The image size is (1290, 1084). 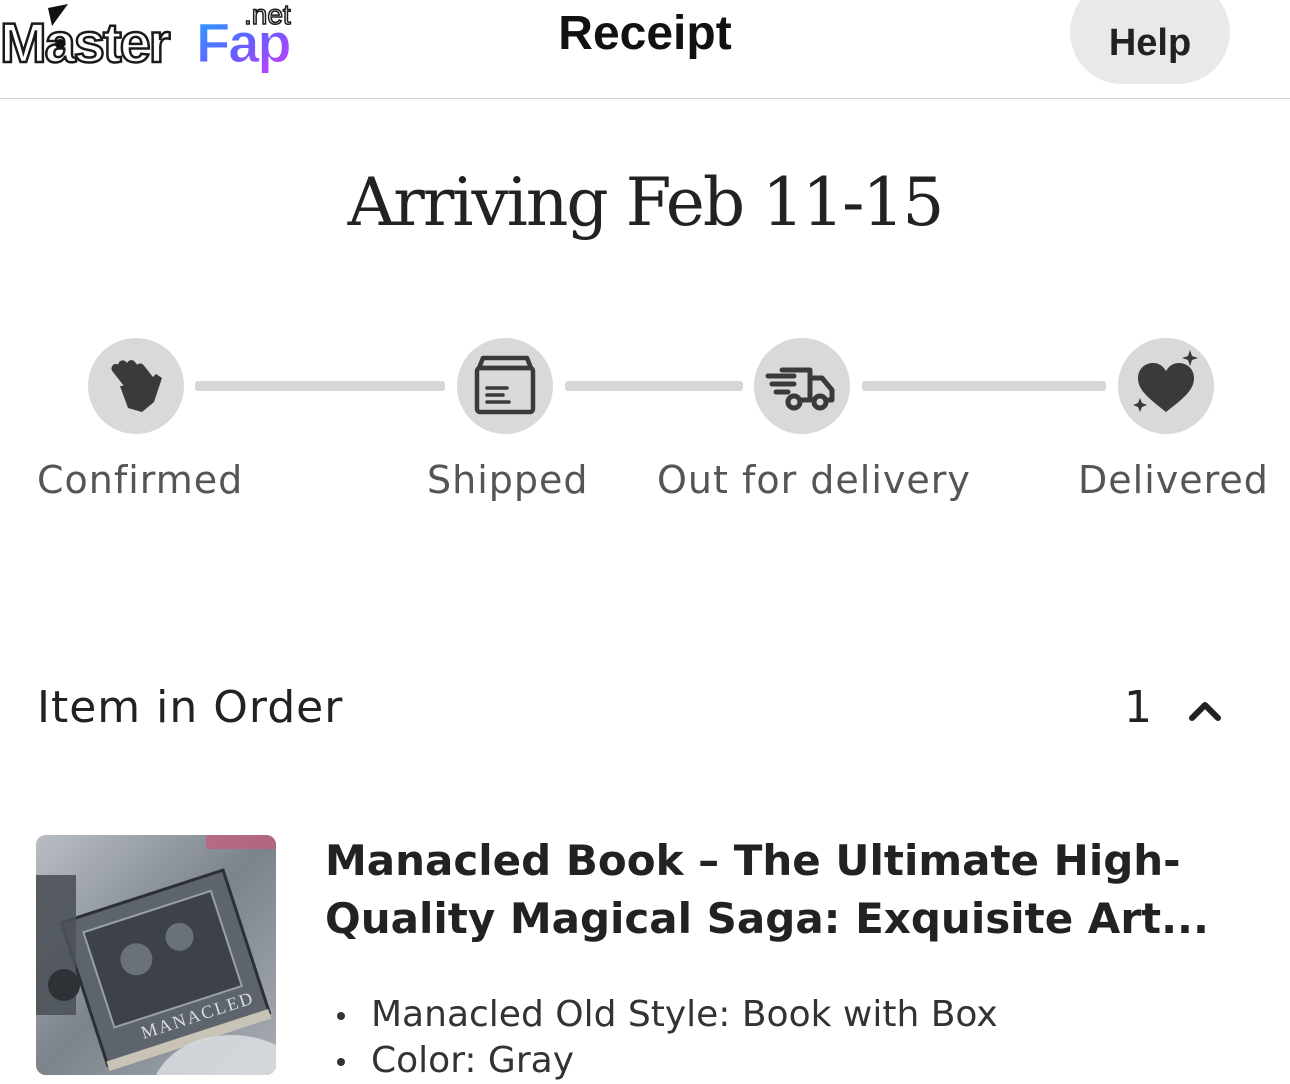 I want to click on collapse-items-button, so click(x=1205, y=710).